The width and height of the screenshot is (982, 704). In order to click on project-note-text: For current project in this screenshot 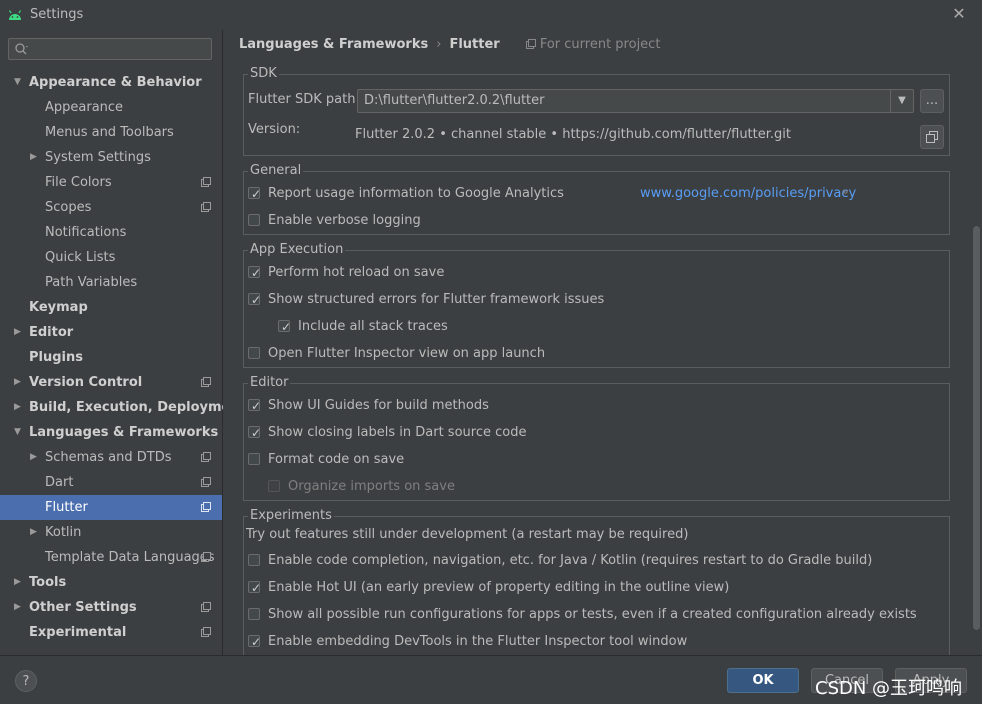, I will do `click(600, 44)`.